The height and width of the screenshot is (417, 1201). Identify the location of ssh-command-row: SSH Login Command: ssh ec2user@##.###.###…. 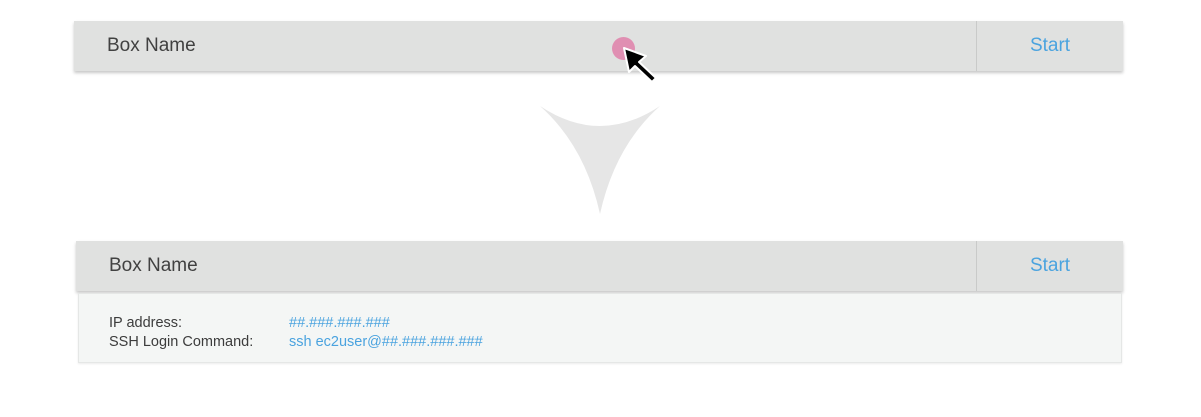
(296, 342).